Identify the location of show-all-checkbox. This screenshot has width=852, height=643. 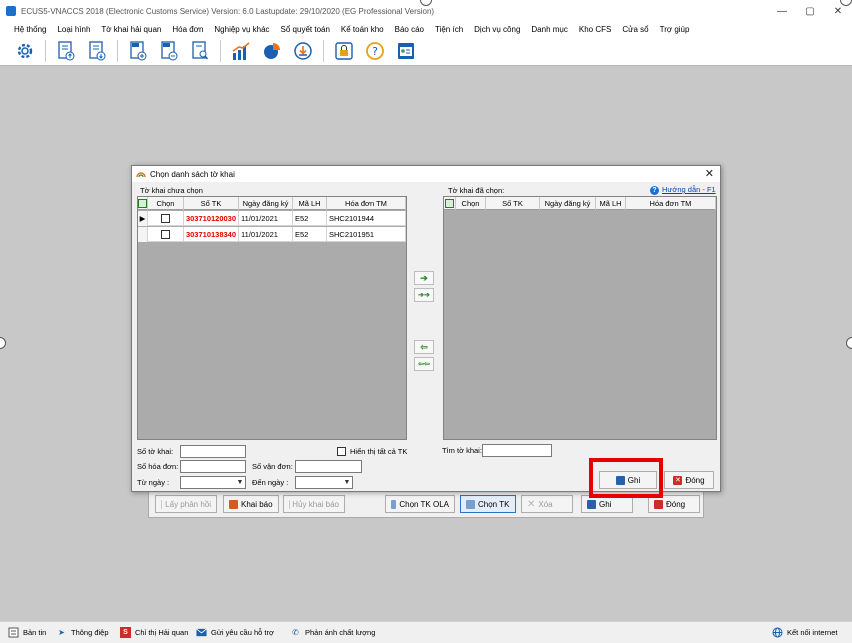
(341, 451).